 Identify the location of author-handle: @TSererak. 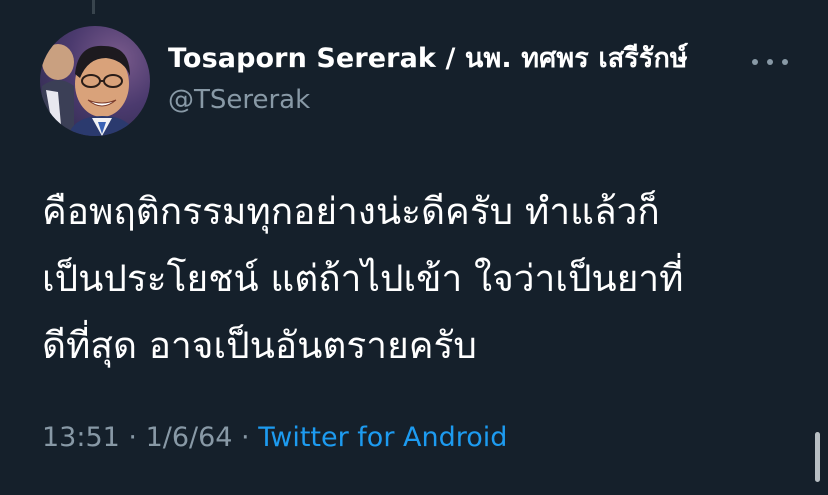
(428, 100).